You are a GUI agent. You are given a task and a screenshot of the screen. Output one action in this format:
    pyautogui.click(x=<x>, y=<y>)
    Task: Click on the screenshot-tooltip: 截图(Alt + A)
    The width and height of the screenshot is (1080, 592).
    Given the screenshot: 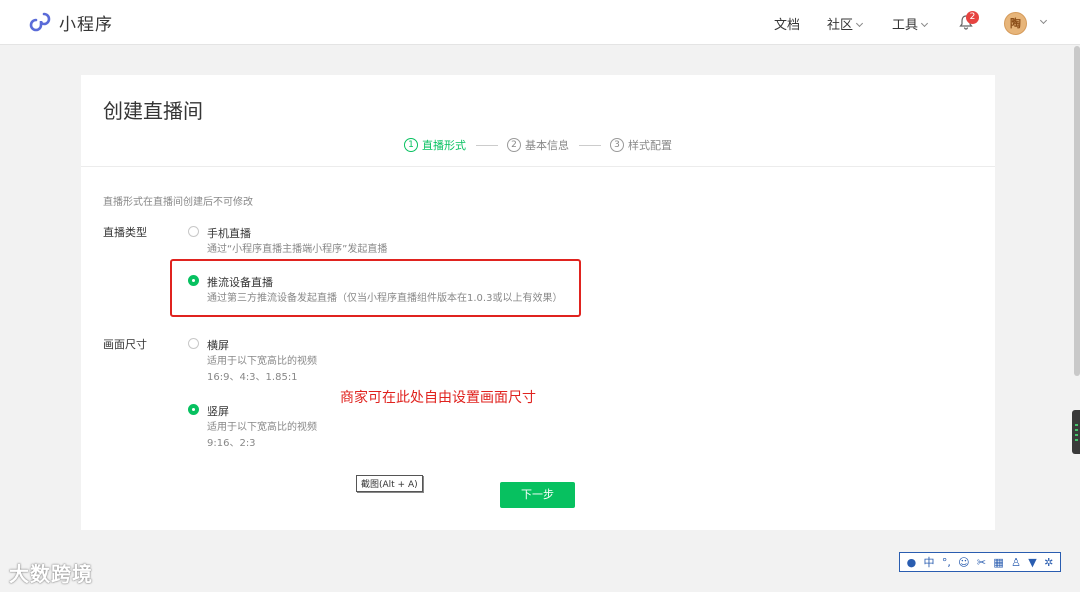 What is the action you would take?
    pyautogui.click(x=389, y=483)
    